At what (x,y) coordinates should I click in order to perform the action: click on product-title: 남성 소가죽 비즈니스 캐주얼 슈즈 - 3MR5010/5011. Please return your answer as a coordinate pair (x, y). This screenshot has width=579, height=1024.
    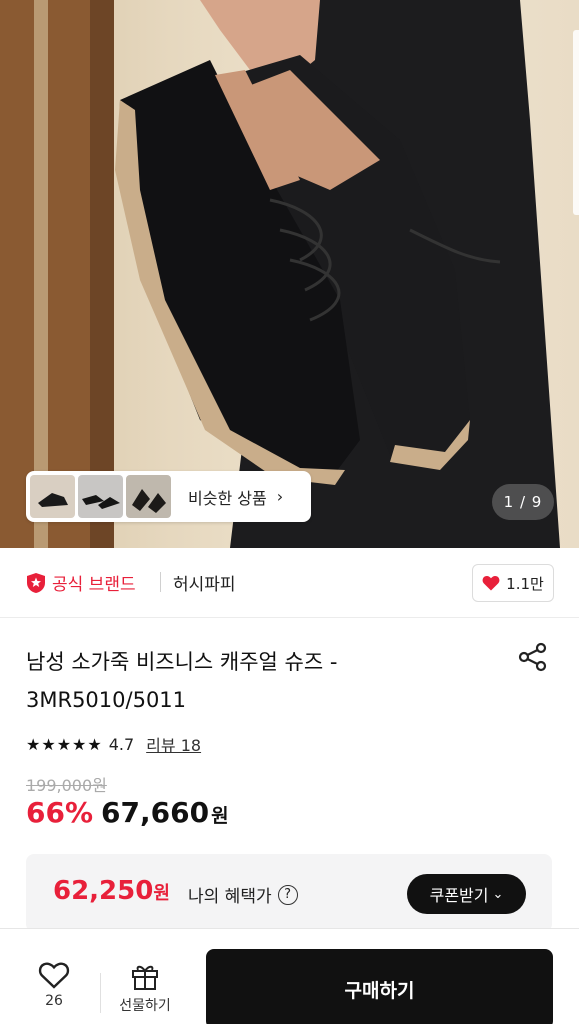
    Looking at the image, I should click on (246, 681).